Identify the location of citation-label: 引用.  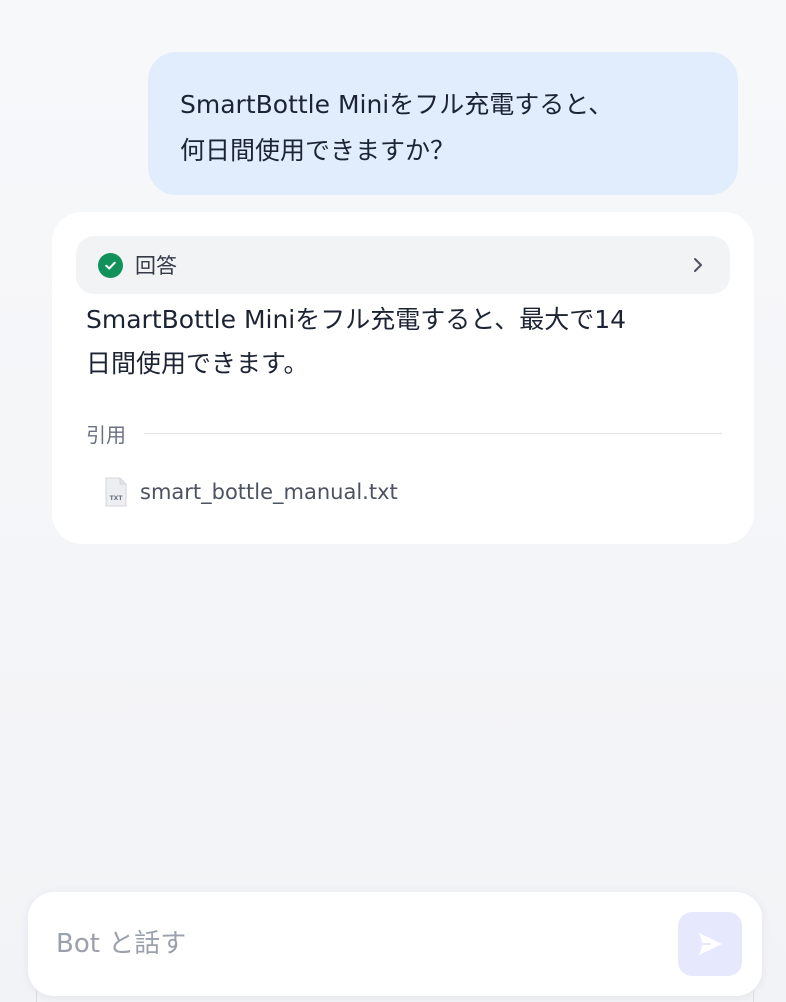
(106, 434).